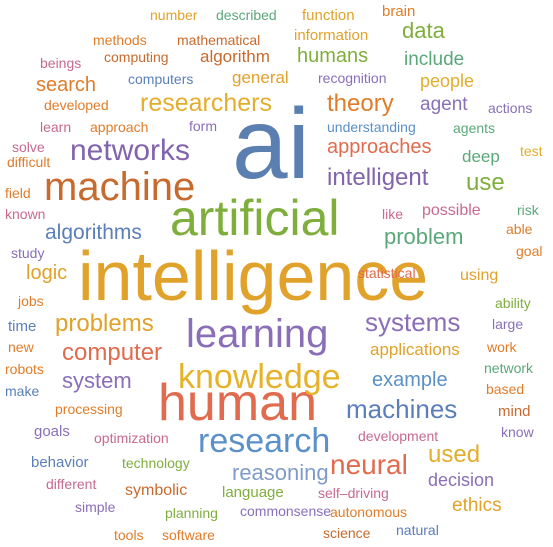 The height and width of the screenshot is (547, 553). Describe the element at coordinates (331, 35) in the screenshot. I see `word-information: information` at that location.